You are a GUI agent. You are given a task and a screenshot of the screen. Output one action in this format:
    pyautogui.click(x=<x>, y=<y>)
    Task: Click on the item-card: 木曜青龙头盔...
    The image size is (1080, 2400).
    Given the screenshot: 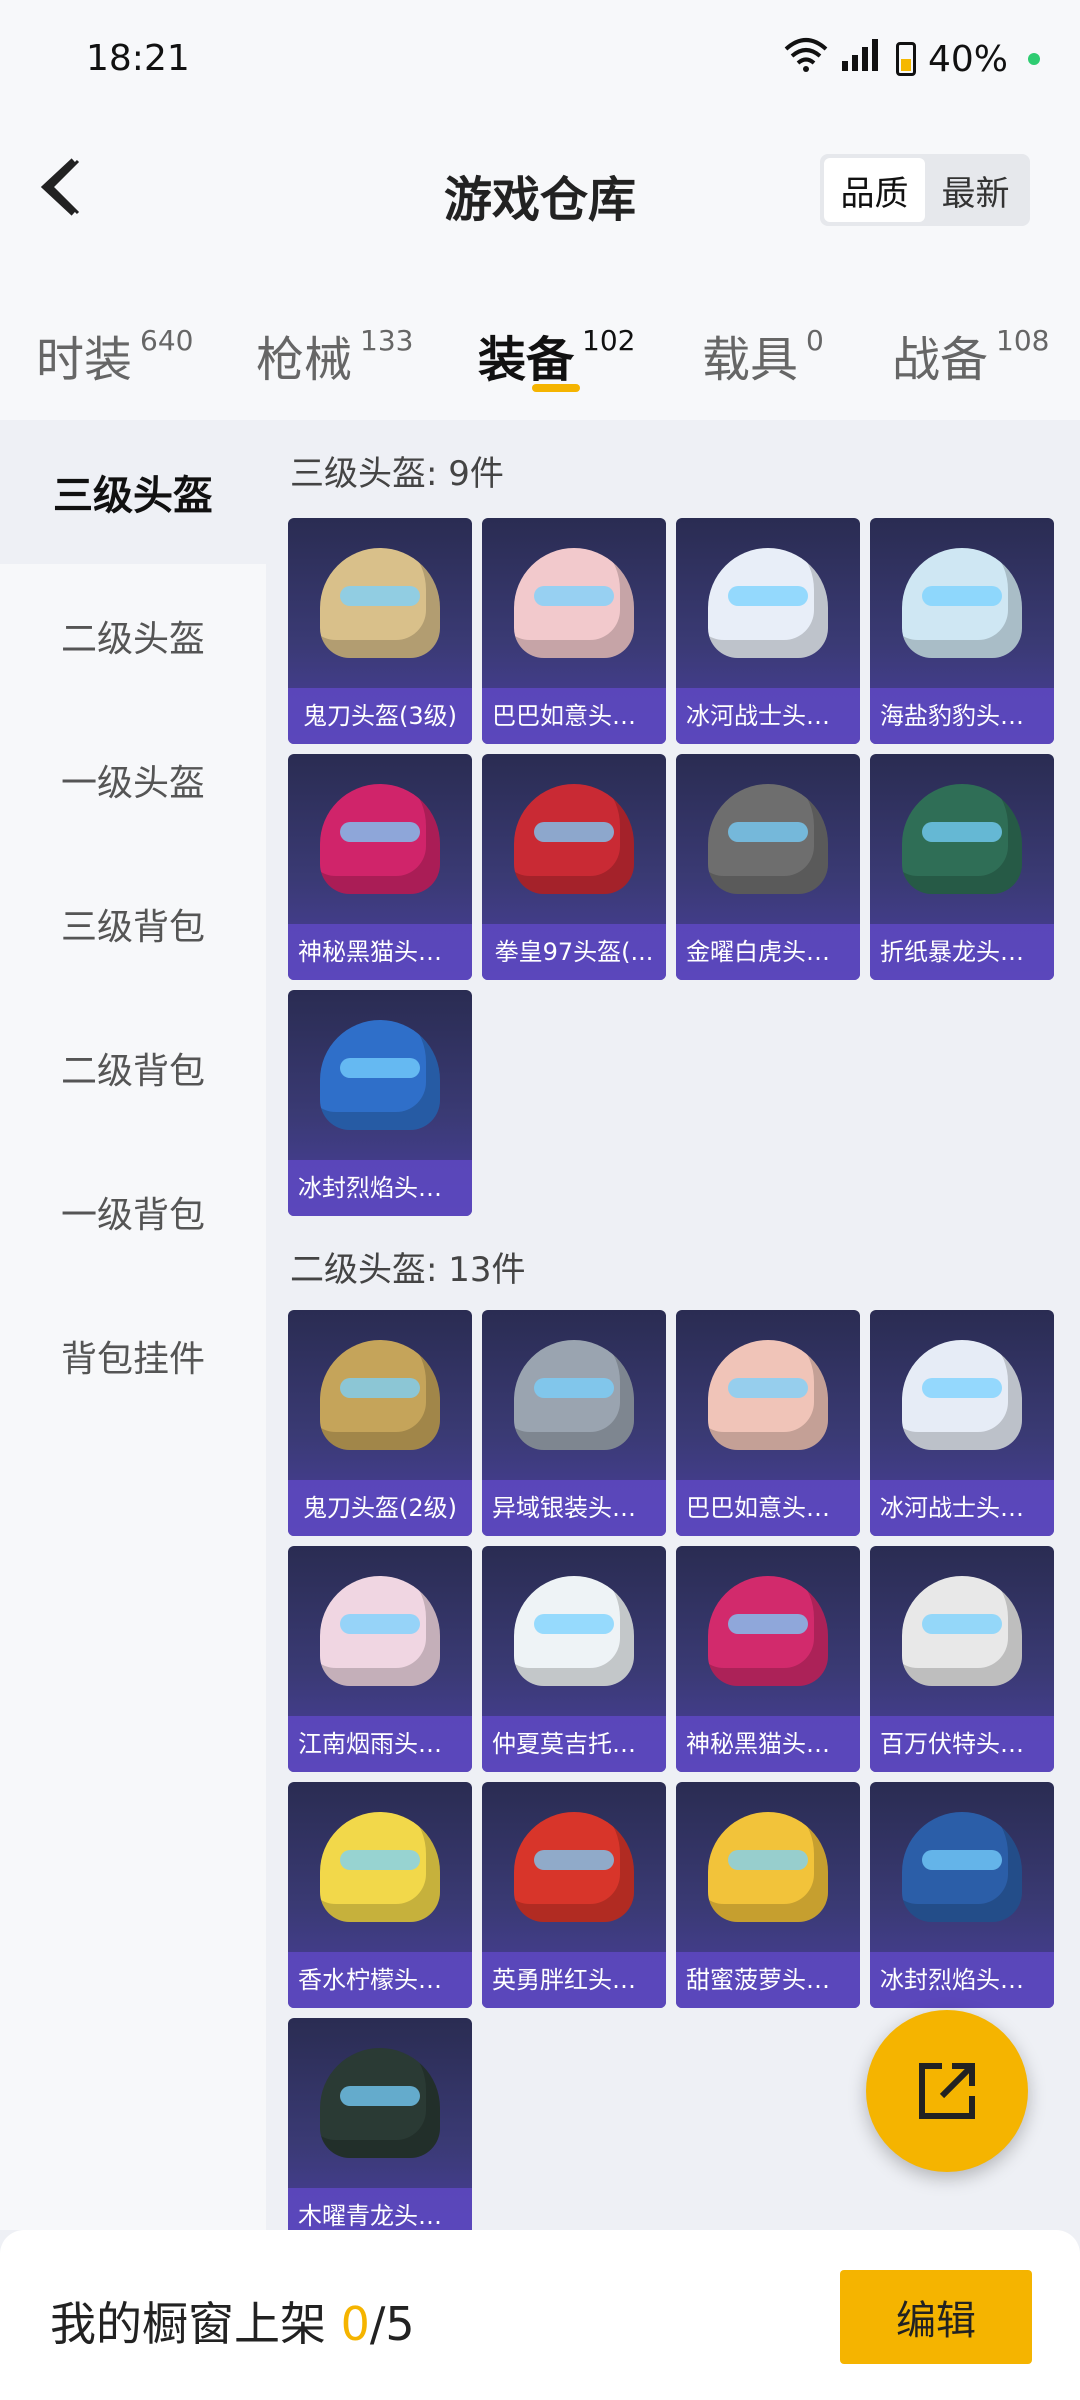 What is the action you would take?
    pyautogui.click(x=380, y=2124)
    